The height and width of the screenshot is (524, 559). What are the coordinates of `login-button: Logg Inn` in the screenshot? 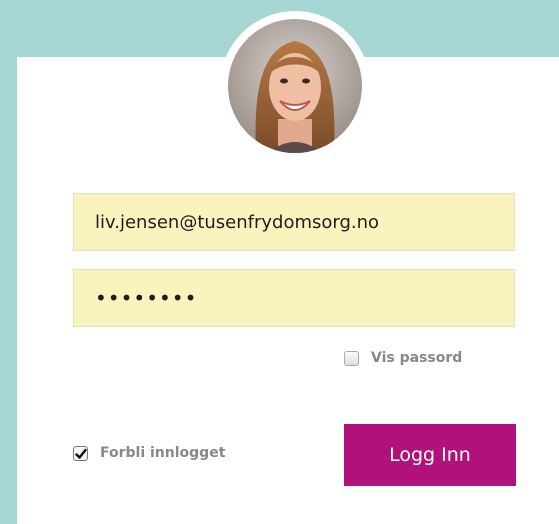 It's located at (430, 455).